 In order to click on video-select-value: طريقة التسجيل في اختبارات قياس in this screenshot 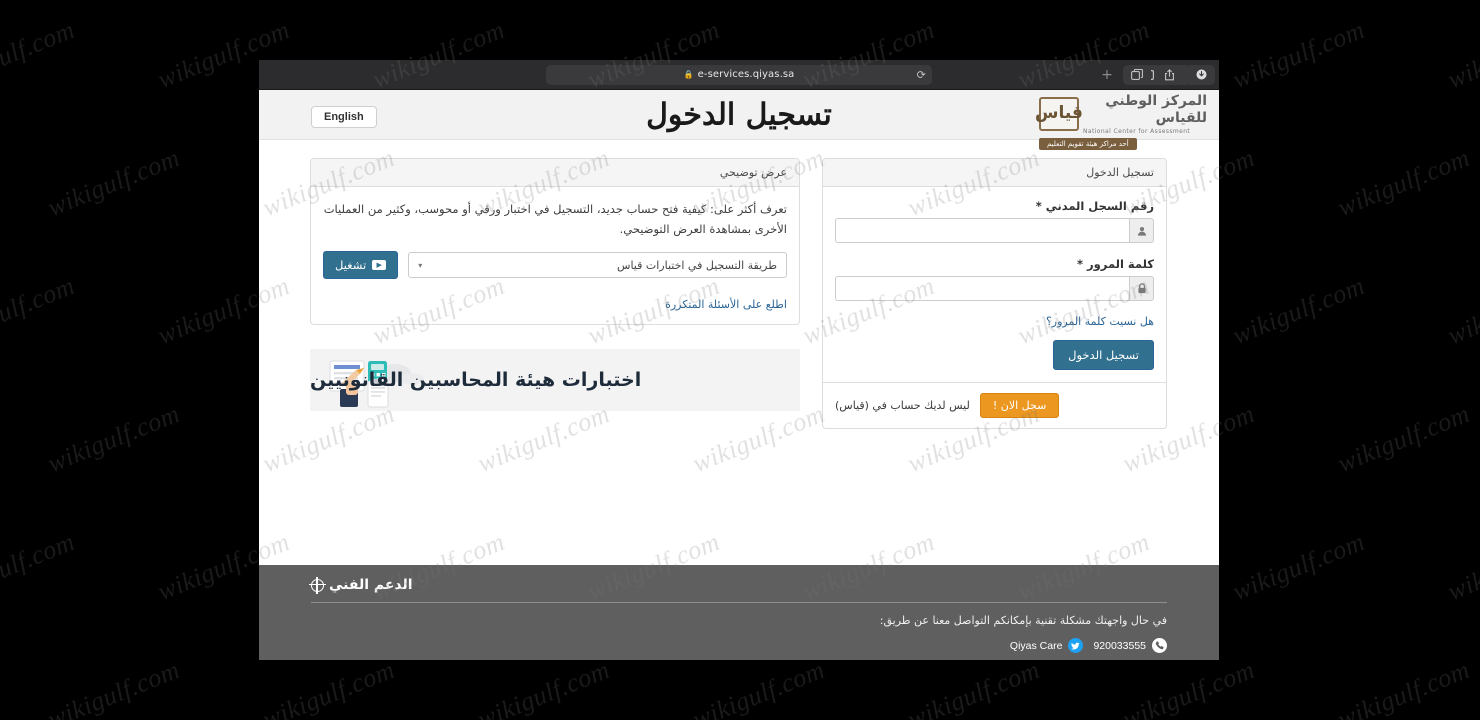, I will do `click(698, 265)`.